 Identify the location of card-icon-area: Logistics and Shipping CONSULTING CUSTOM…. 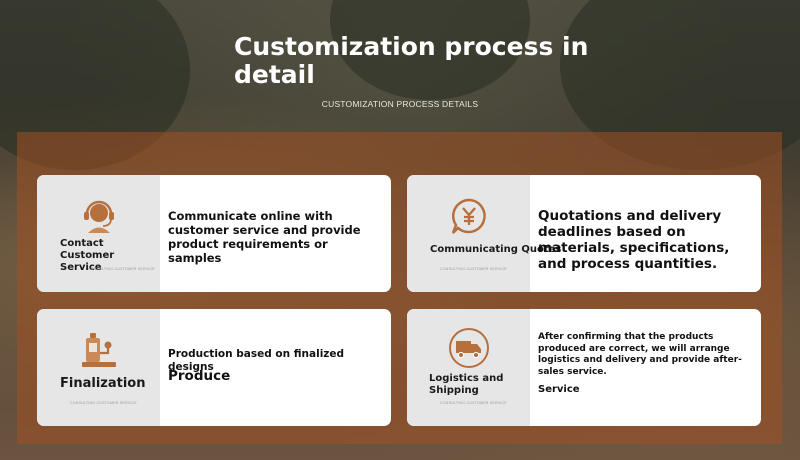
(468, 367).